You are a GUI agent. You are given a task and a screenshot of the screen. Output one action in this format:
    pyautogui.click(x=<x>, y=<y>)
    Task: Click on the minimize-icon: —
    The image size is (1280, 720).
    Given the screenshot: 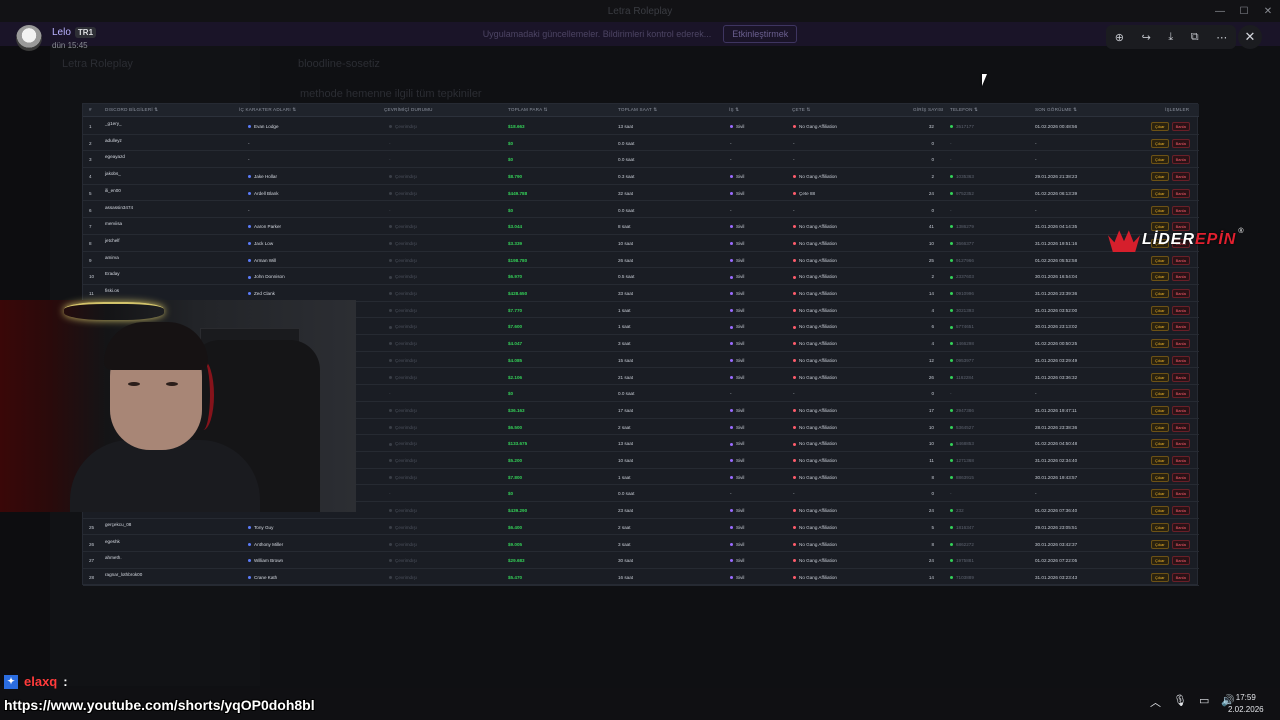 What is the action you would take?
    pyautogui.click(x=1220, y=11)
    